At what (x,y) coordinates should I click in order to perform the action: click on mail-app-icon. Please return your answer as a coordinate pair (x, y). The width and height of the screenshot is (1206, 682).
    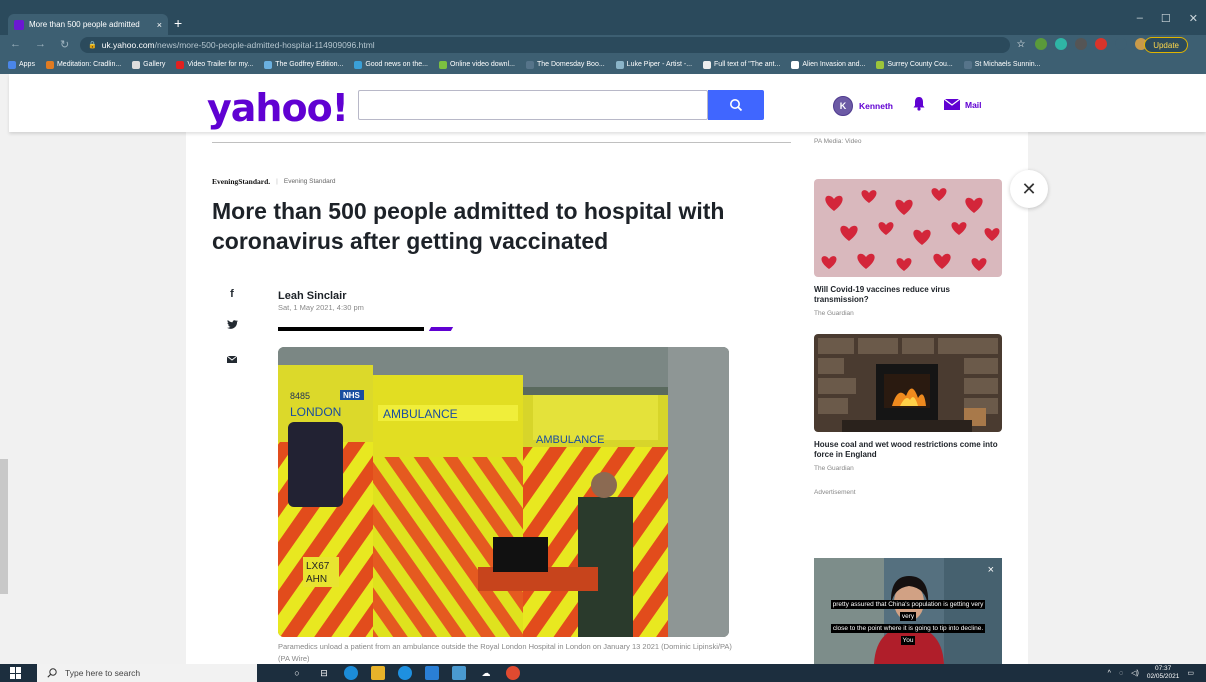
    Looking at the image, I should click on (432, 673).